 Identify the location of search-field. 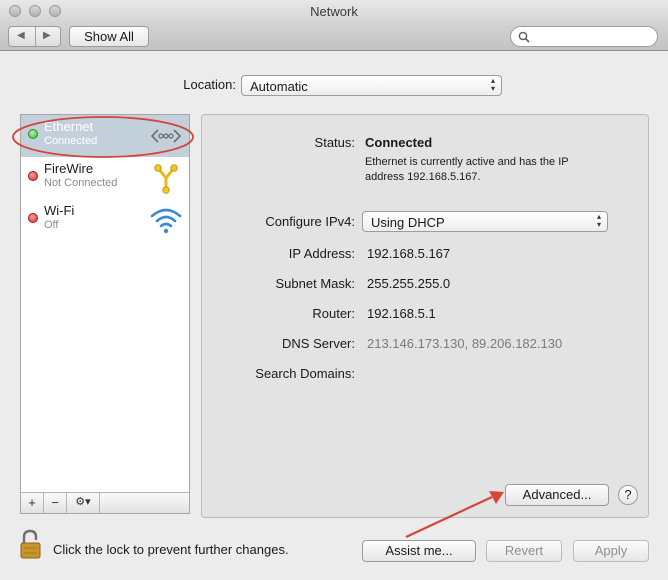
(584, 36).